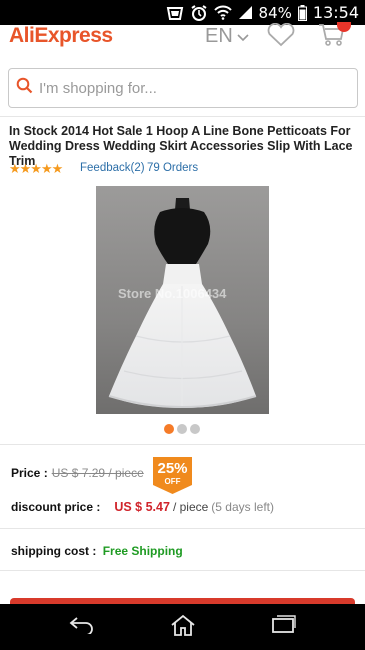 The image size is (365, 650). I want to click on navigation-bar, so click(182, 627).